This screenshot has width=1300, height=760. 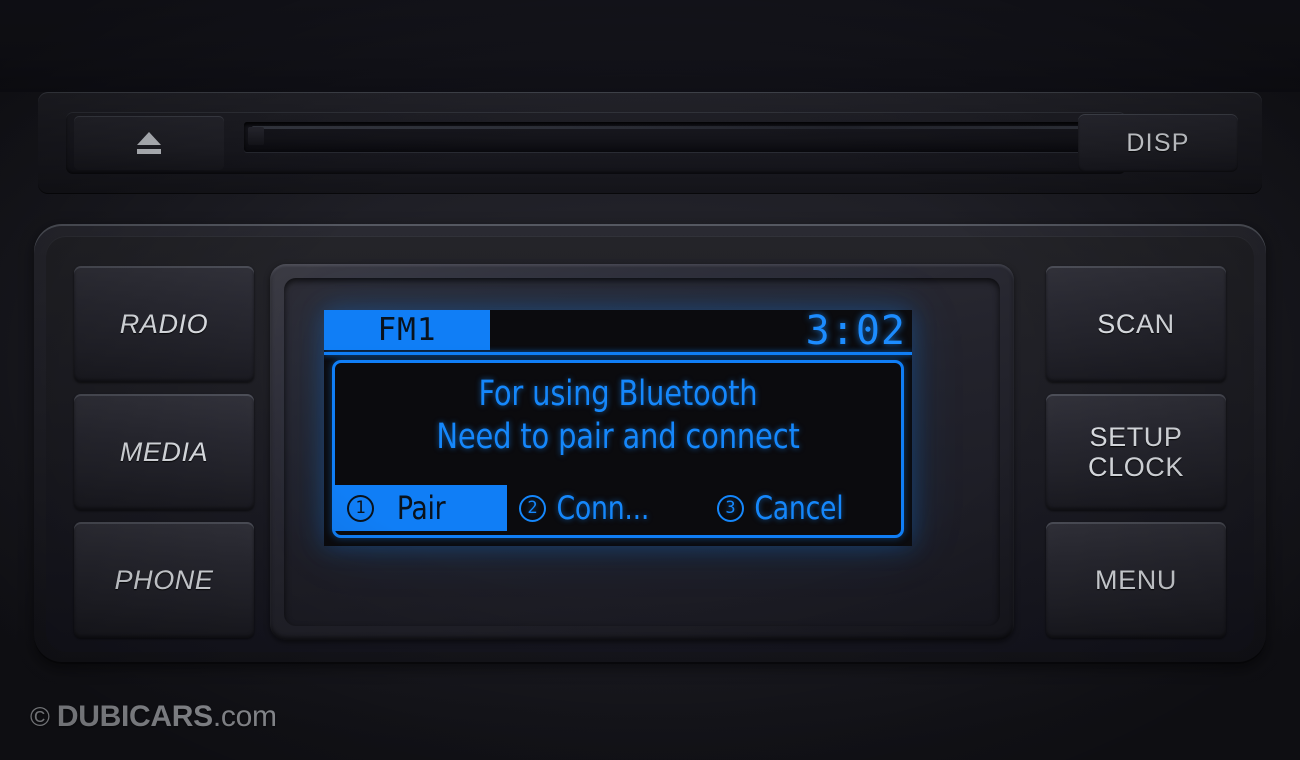 I want to click on media-button: MEDIA, so click(x=164, y=452).